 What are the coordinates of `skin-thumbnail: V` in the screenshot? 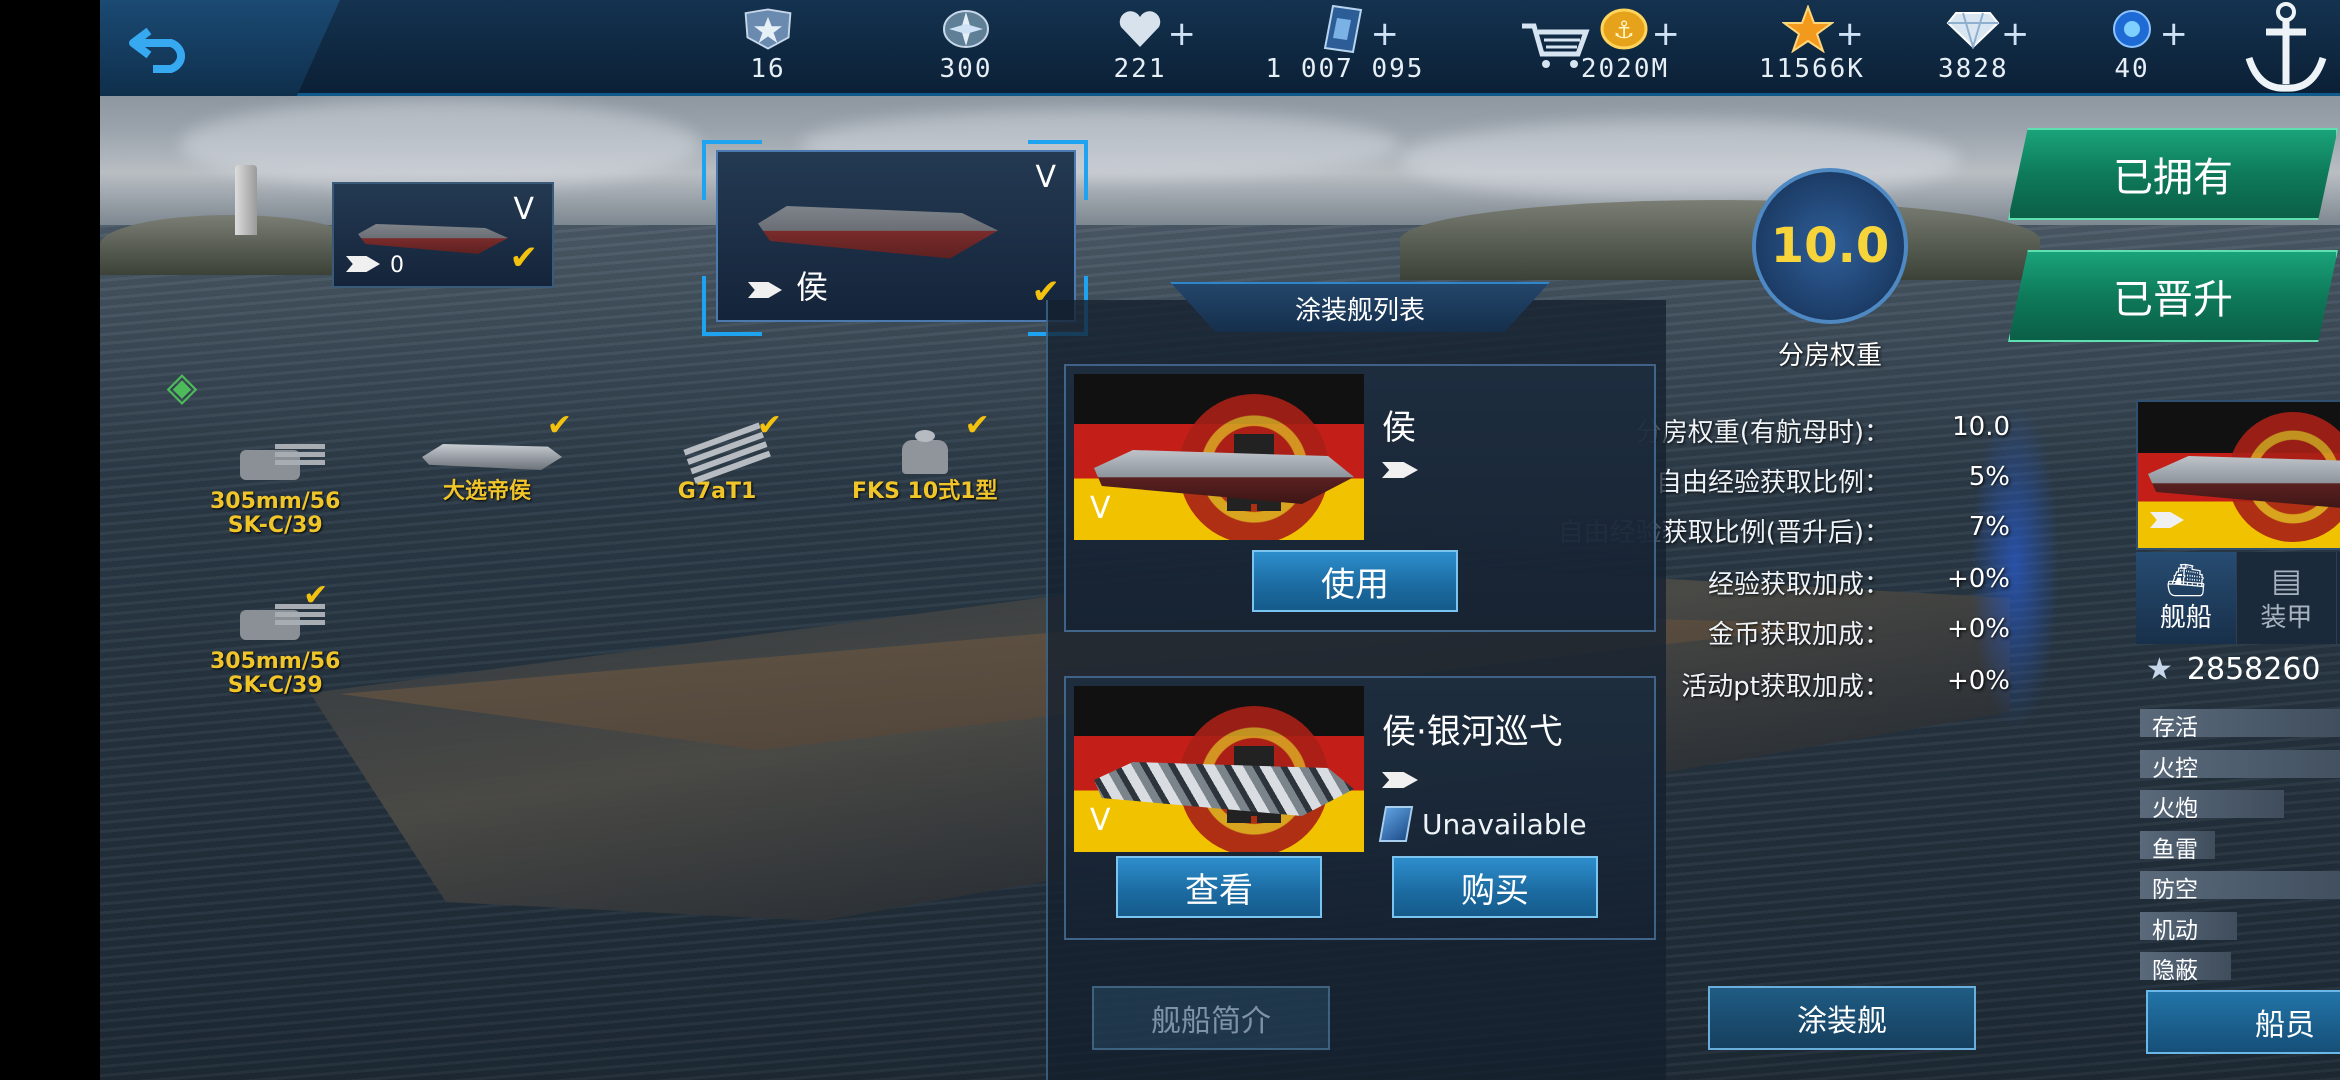 It's located at (1219, 769).